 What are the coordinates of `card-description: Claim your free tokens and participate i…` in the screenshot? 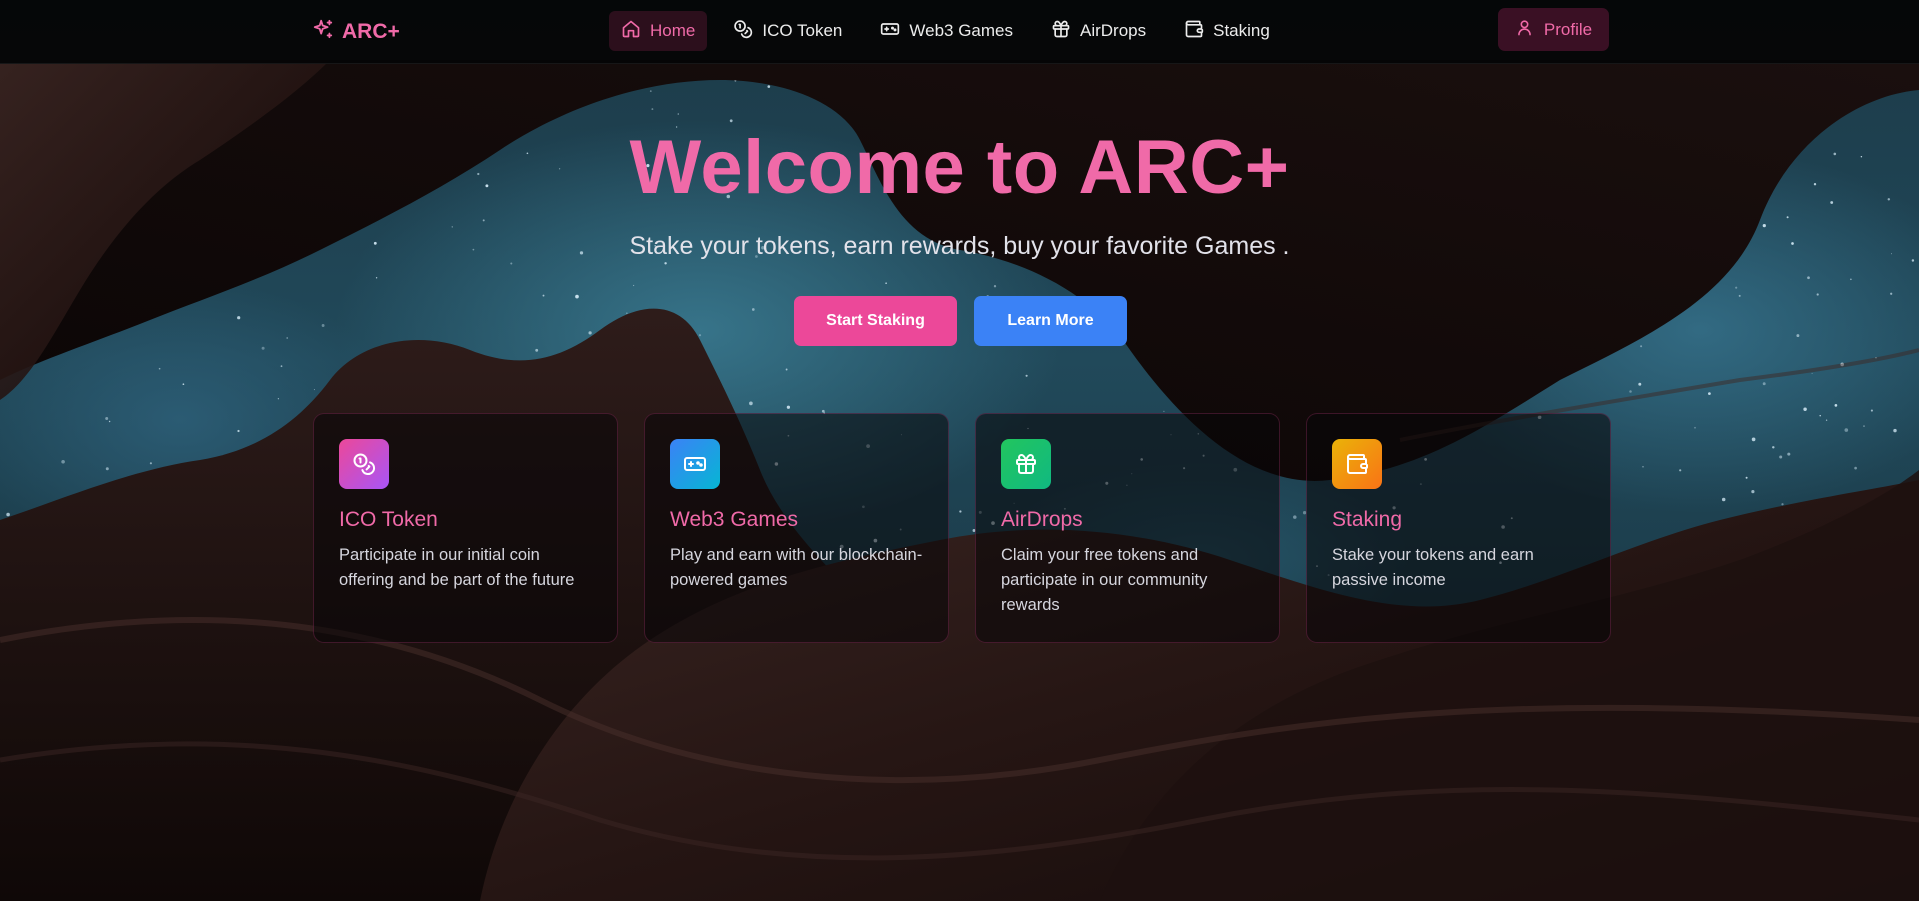 It's located at (1104, 580).